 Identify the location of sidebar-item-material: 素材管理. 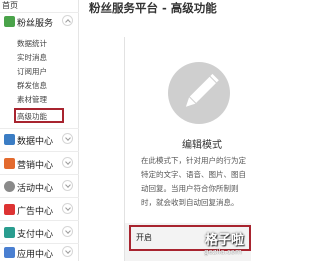
(32, 99).